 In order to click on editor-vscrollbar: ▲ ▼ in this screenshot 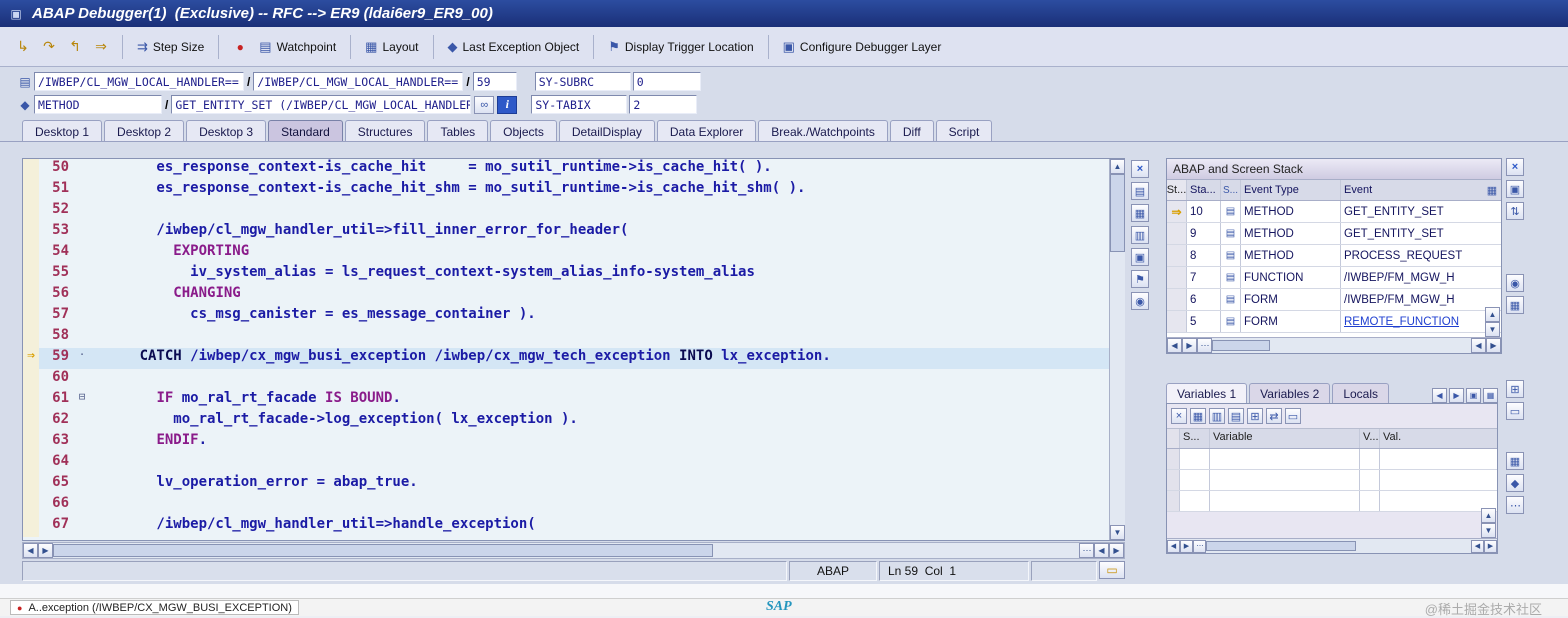, I will do `click(1117, 349)`.